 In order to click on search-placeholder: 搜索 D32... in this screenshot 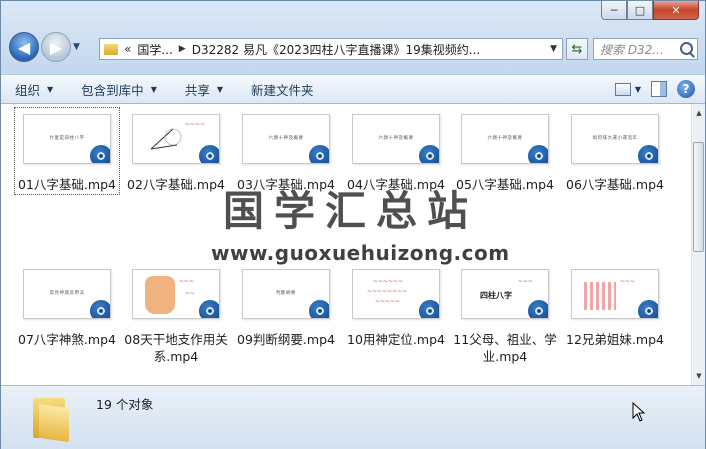, I will do `click(632, 49)`.